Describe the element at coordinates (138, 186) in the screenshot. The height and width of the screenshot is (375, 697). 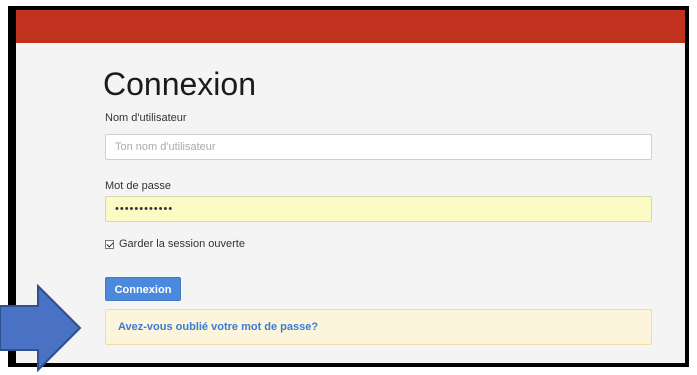
I see `password-label: Mot de passe` at that location.